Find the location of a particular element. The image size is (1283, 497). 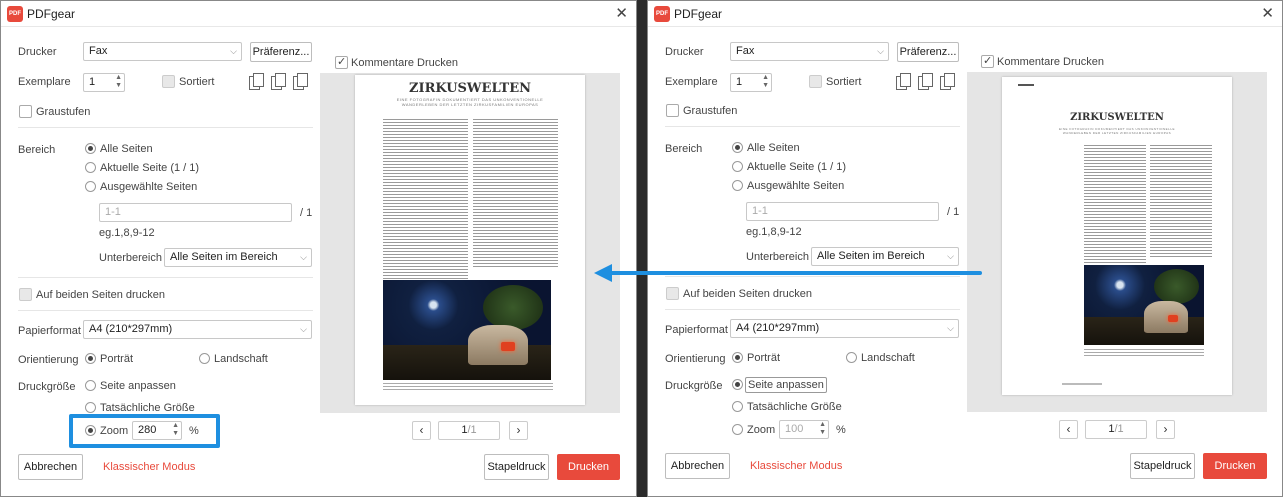

percent-label: % is located at coordinates (841, 430).